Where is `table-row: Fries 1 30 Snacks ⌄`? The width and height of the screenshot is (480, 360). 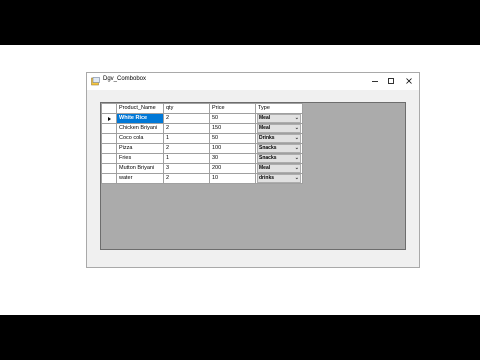
table-row: Fries 1 30 Snacks ⌄ is located at coordinates (202, 158).